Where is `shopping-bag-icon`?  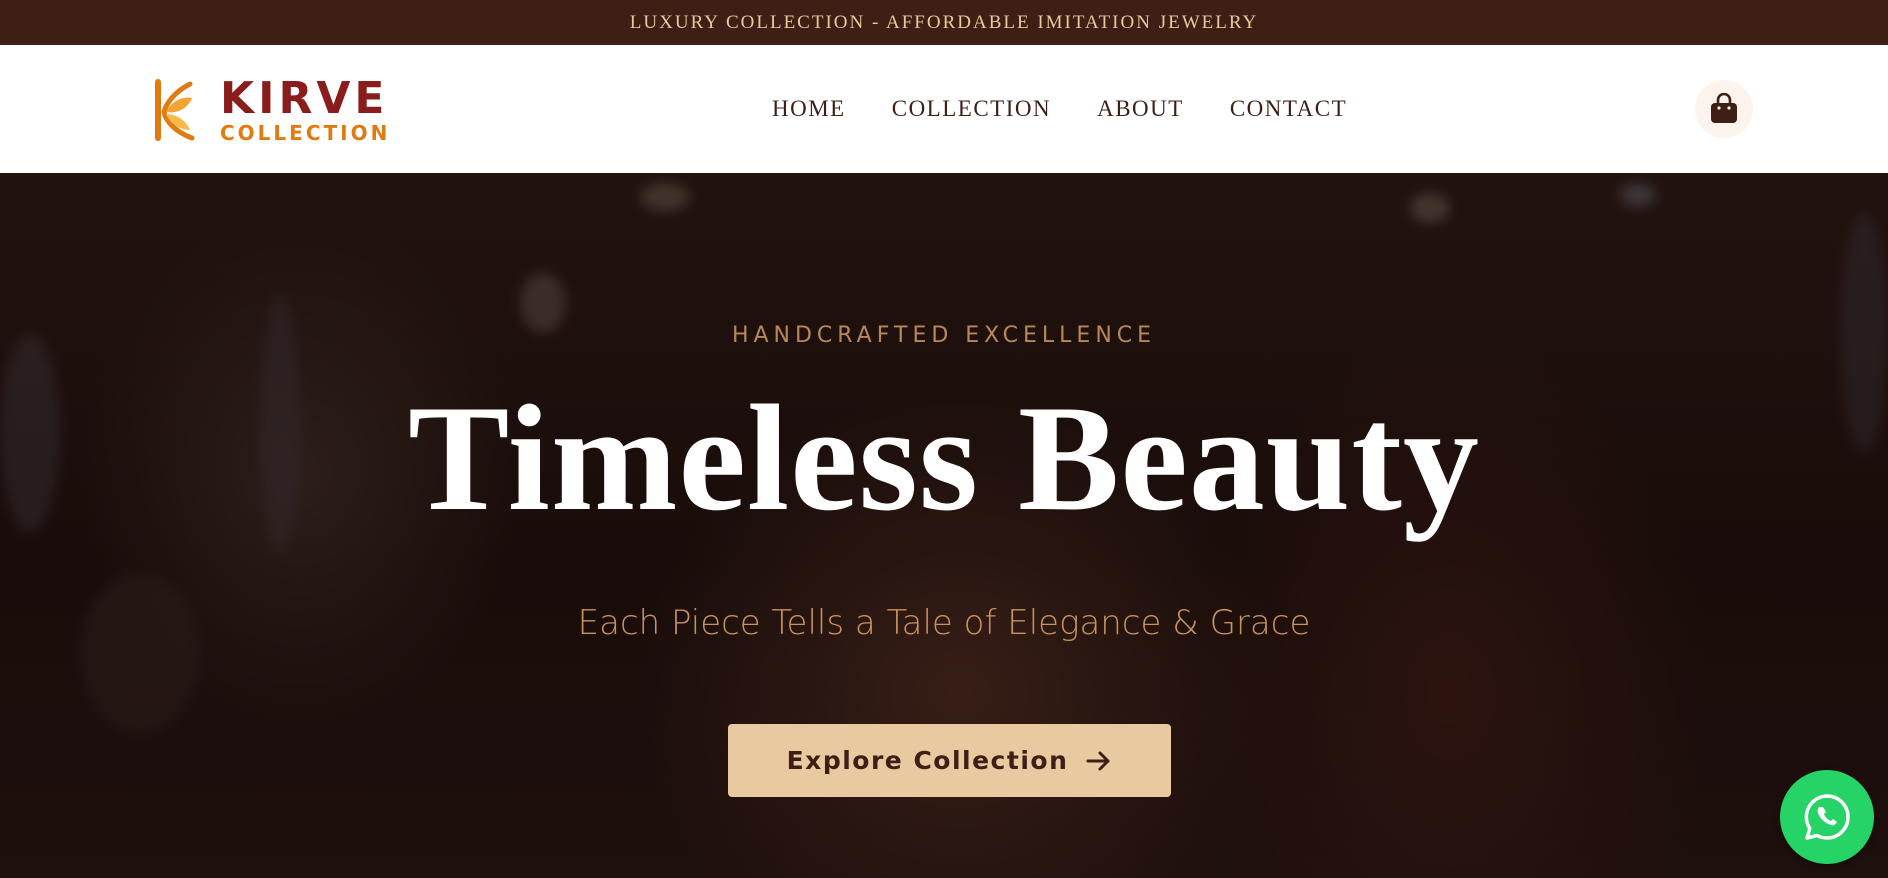 shopping-bag-icon is located at coordinates (1724, 108).